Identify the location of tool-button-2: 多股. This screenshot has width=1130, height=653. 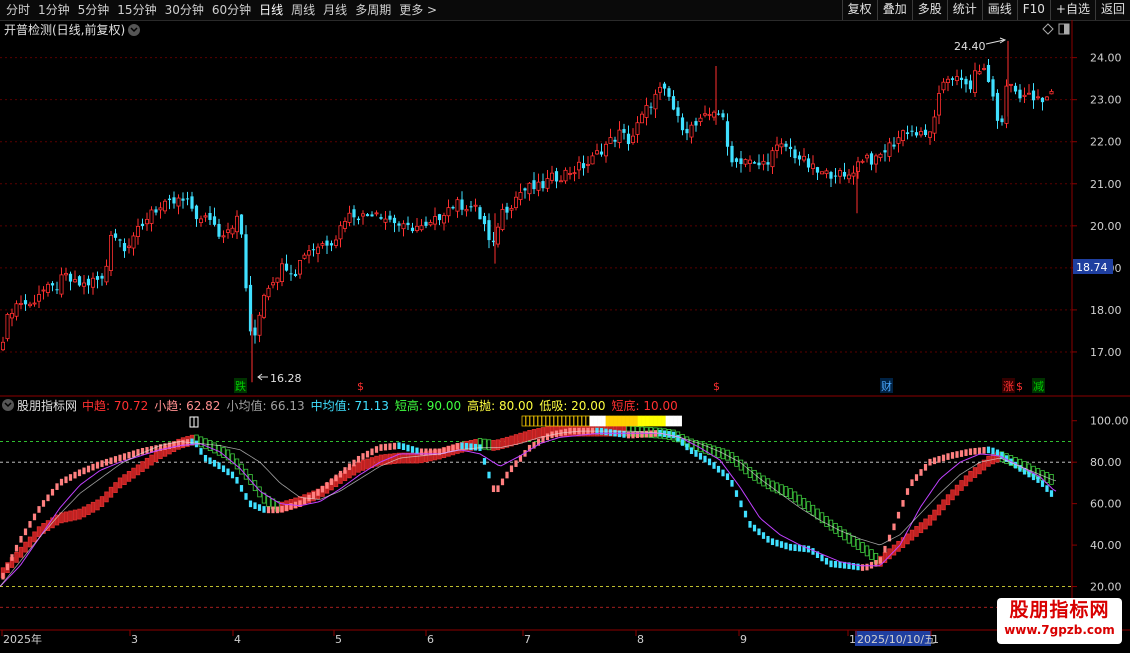
(929, 10).